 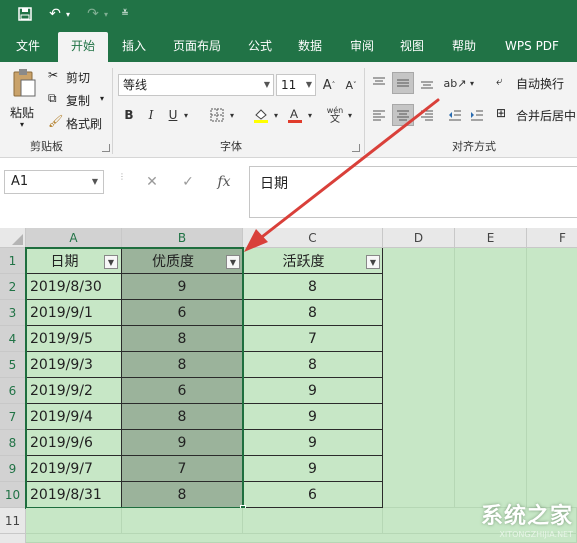 I want to click on phonetic-guide-button: wén 文, so click(x=335, y=115).